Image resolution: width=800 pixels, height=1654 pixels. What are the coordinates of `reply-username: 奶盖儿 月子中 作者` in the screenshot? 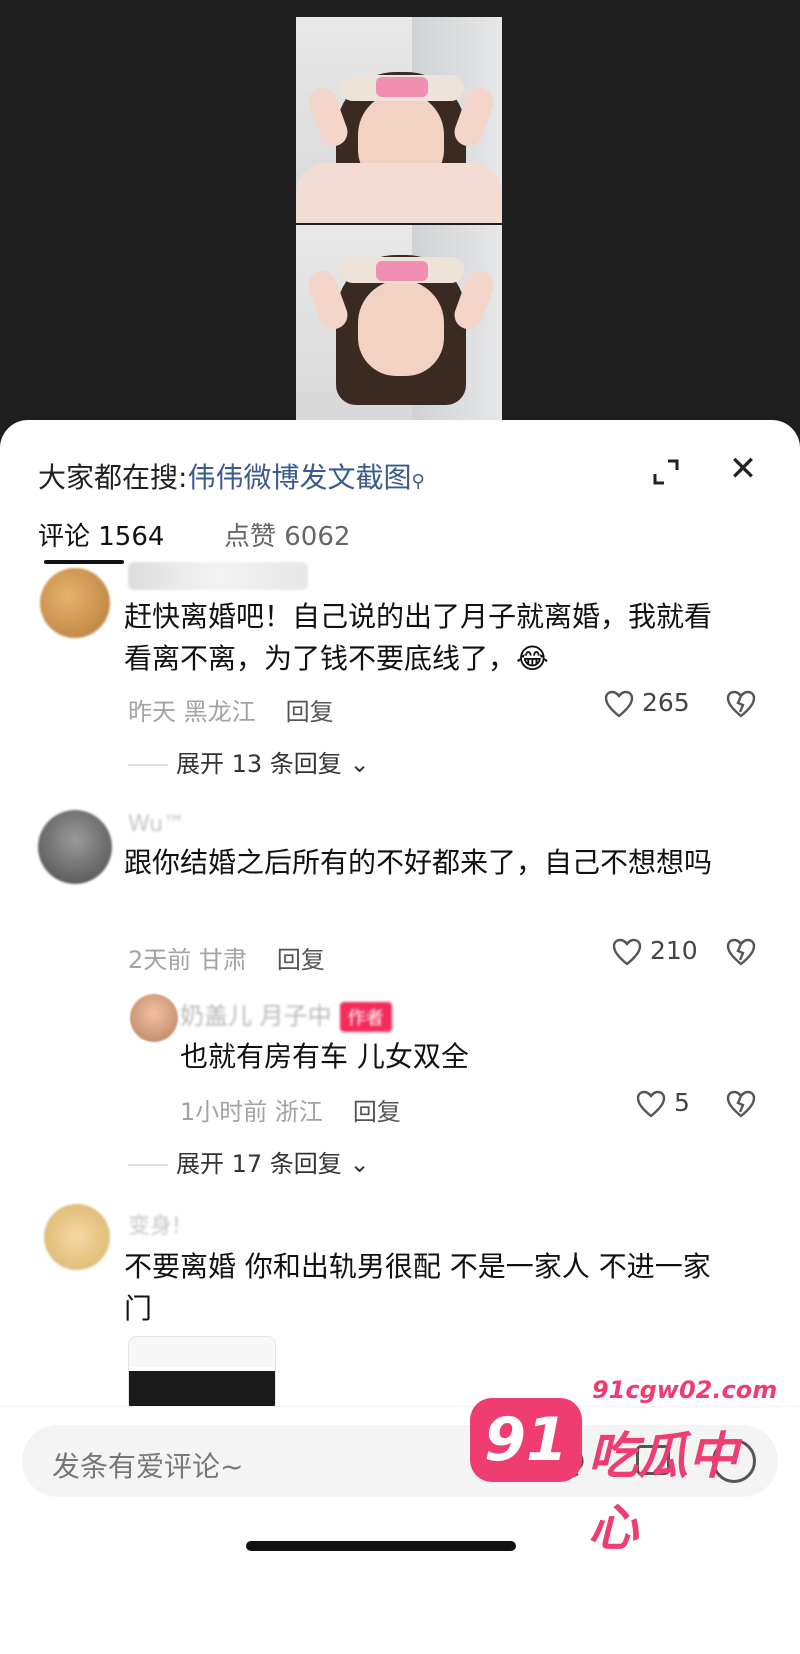 It's located at (286, 1014).